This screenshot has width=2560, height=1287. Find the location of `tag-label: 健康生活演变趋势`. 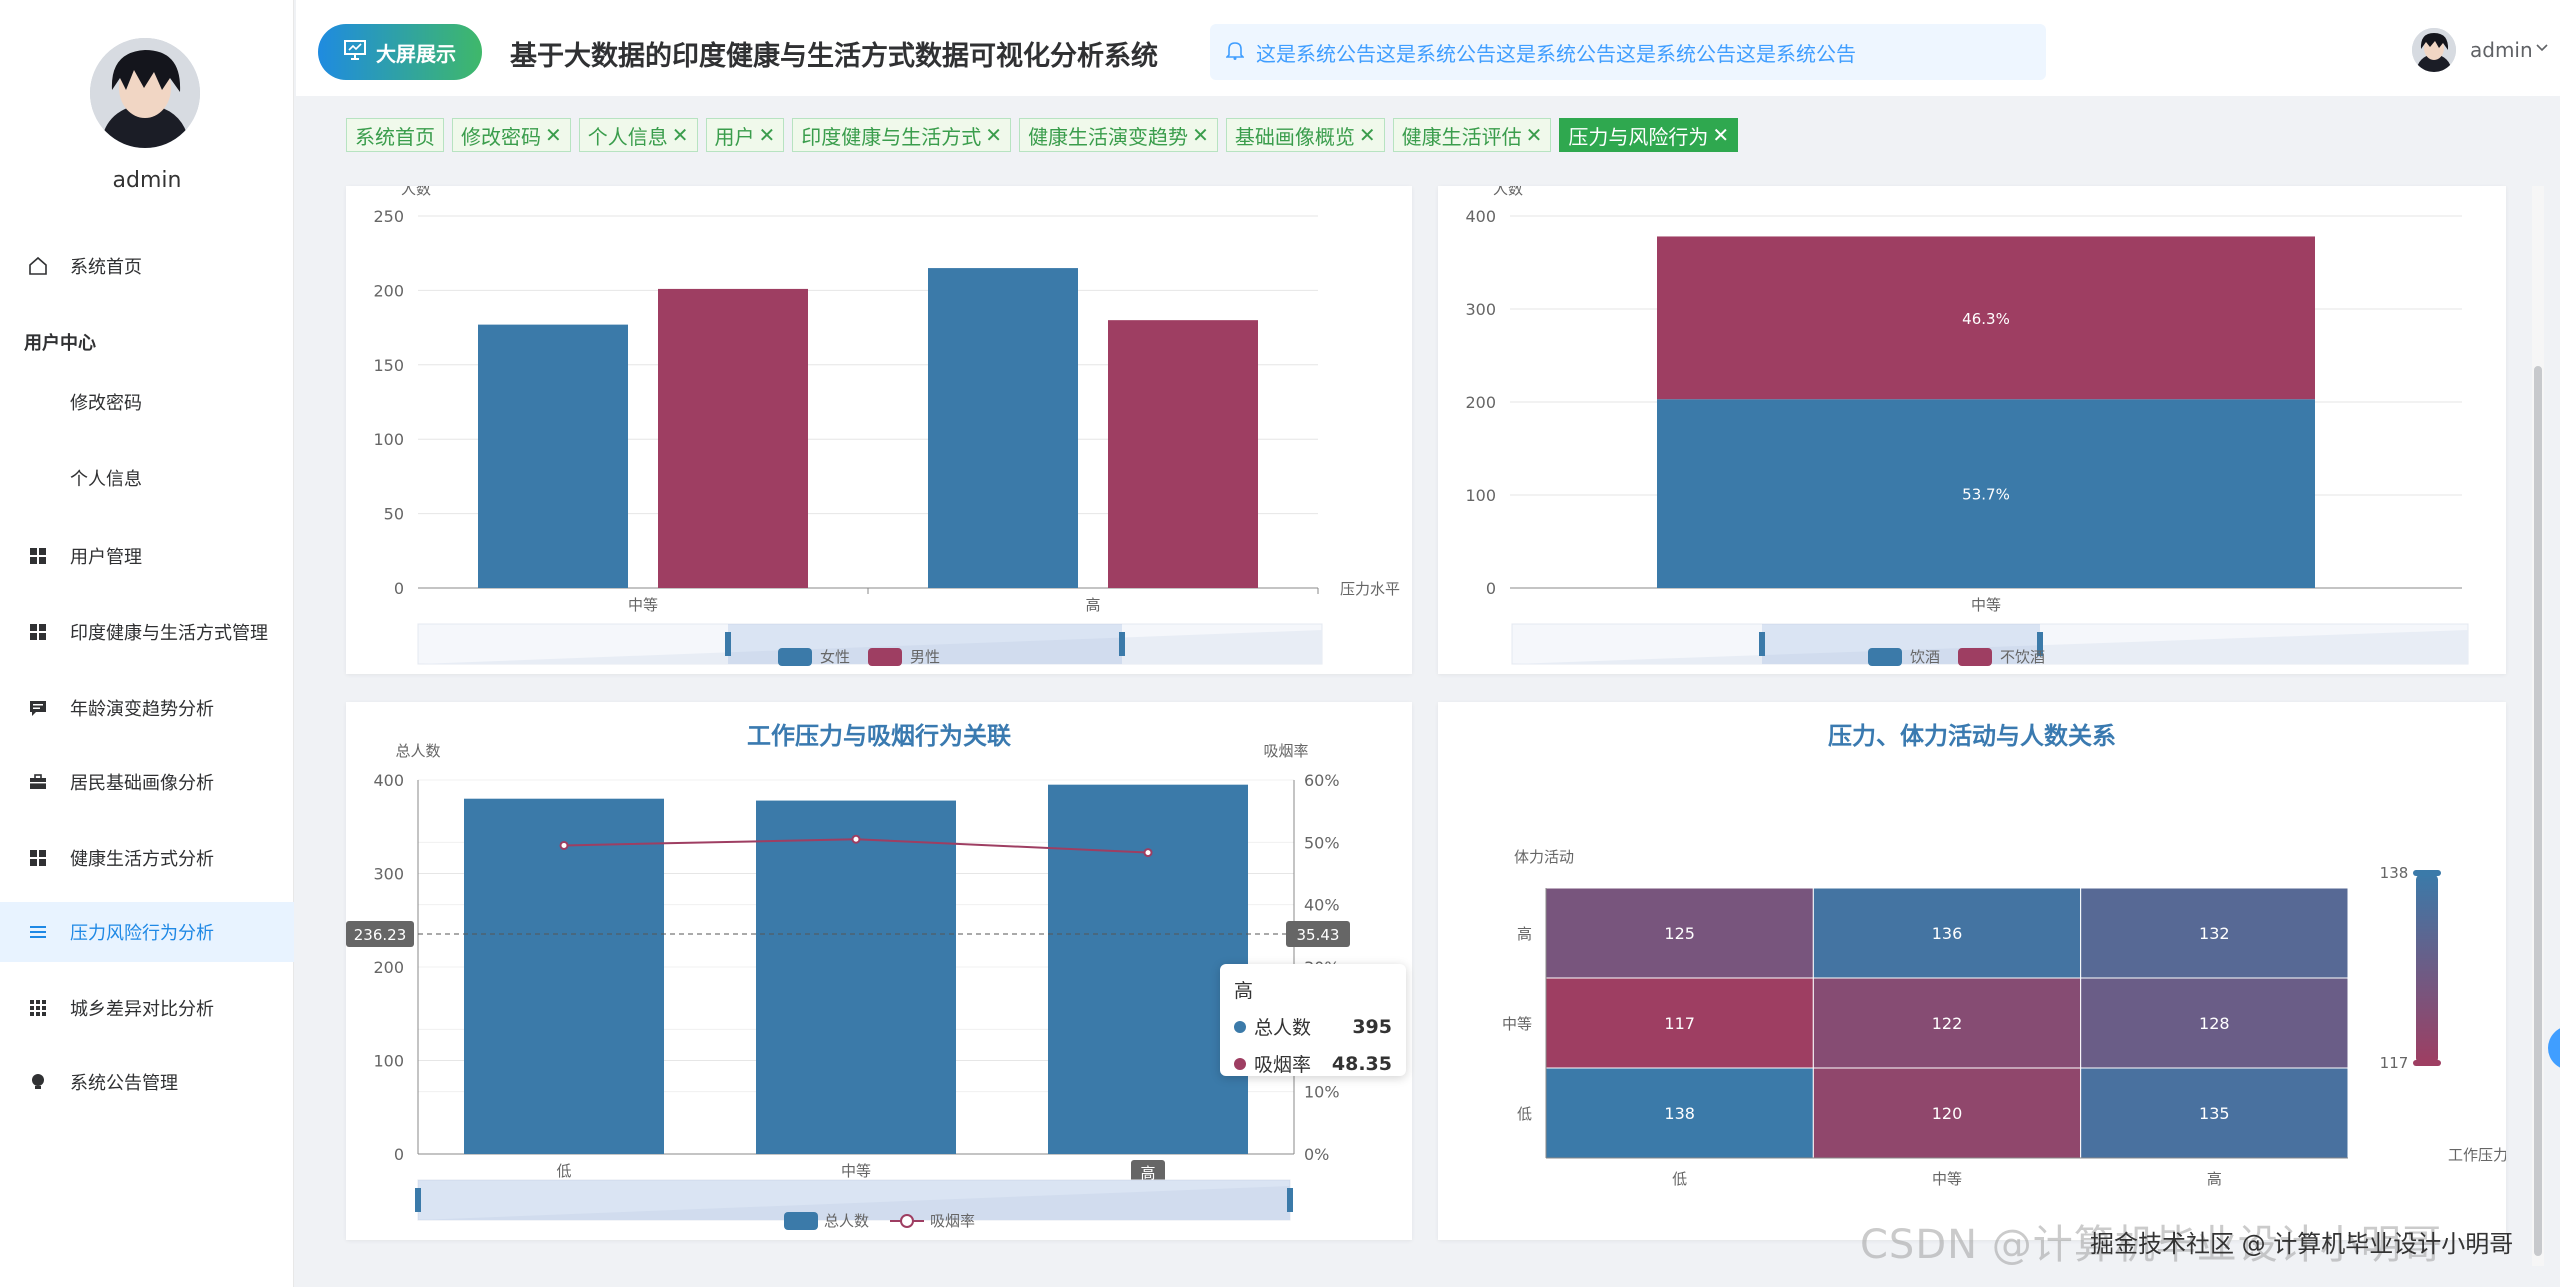

tag-label: 健康生活演变趋势 is located at coordinates (1108, 136).